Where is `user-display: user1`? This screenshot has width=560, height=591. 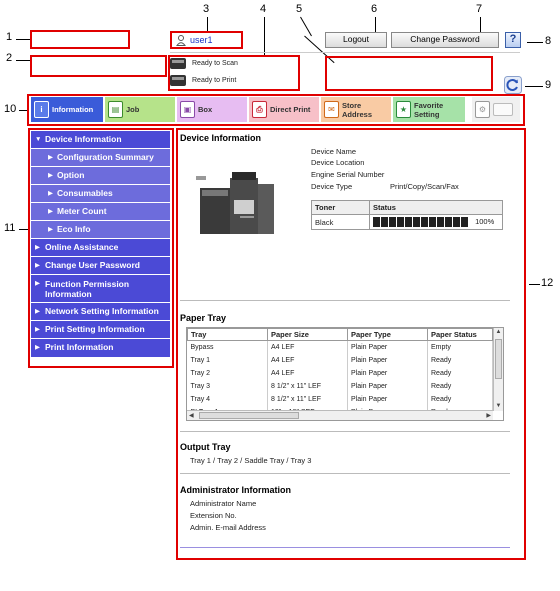
user-display: user1 is located at coordinates (206, 40).